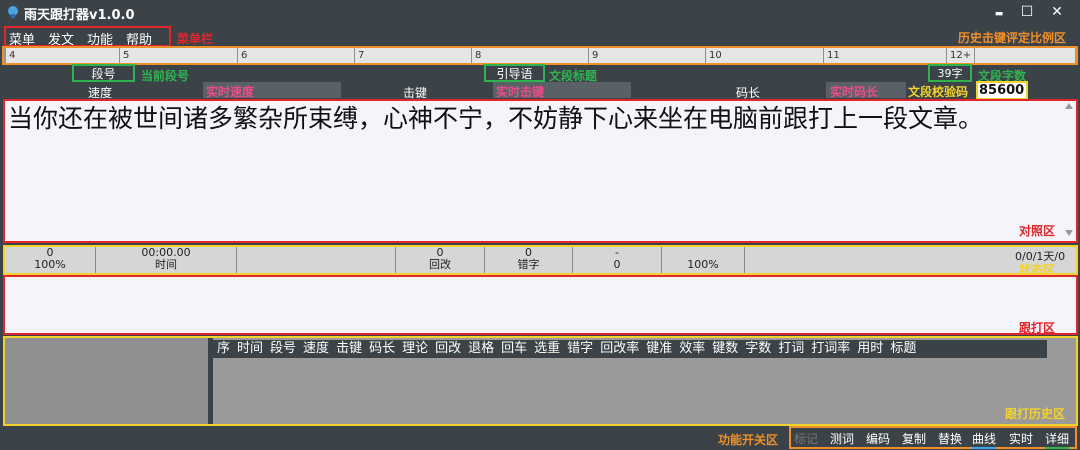 The height and width of the screenshot is (450, 1080). Describe the element at coordinates (540, 55) in the screenshot. I see `ruler-annotation-box` at that location.